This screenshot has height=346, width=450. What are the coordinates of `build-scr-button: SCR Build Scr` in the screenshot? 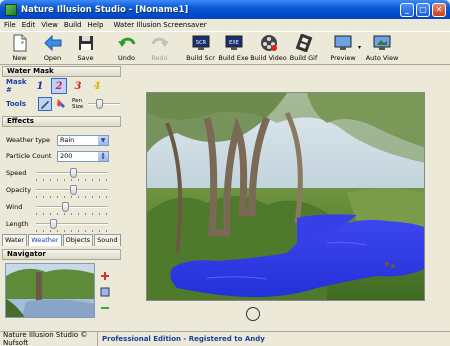 It's located at (200, 48).